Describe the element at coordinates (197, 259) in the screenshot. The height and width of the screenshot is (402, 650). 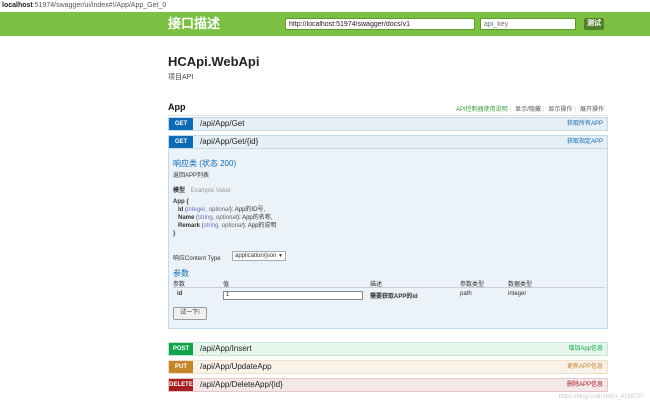
I see `content-type-label: 响应Content Type` at that location.